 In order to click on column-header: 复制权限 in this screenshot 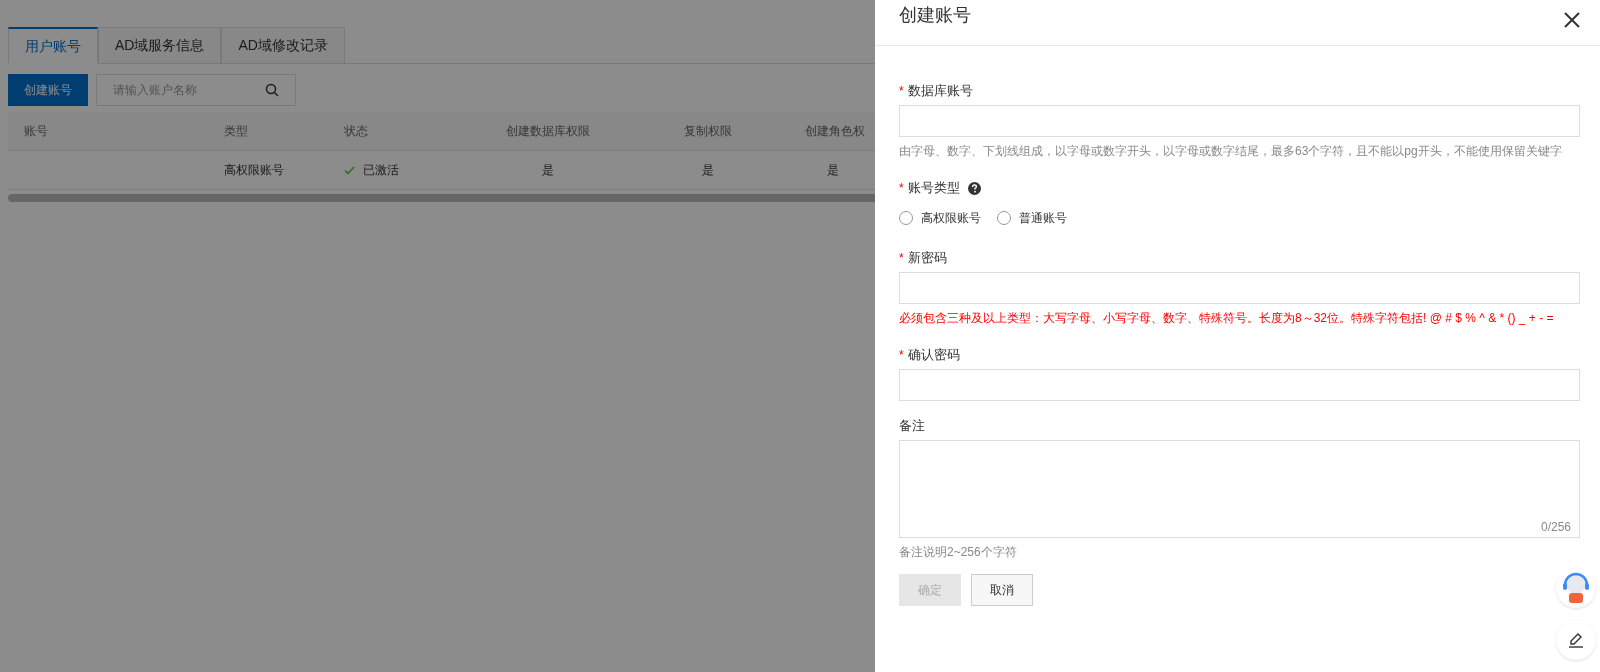, I will do `click(708, 131)`.